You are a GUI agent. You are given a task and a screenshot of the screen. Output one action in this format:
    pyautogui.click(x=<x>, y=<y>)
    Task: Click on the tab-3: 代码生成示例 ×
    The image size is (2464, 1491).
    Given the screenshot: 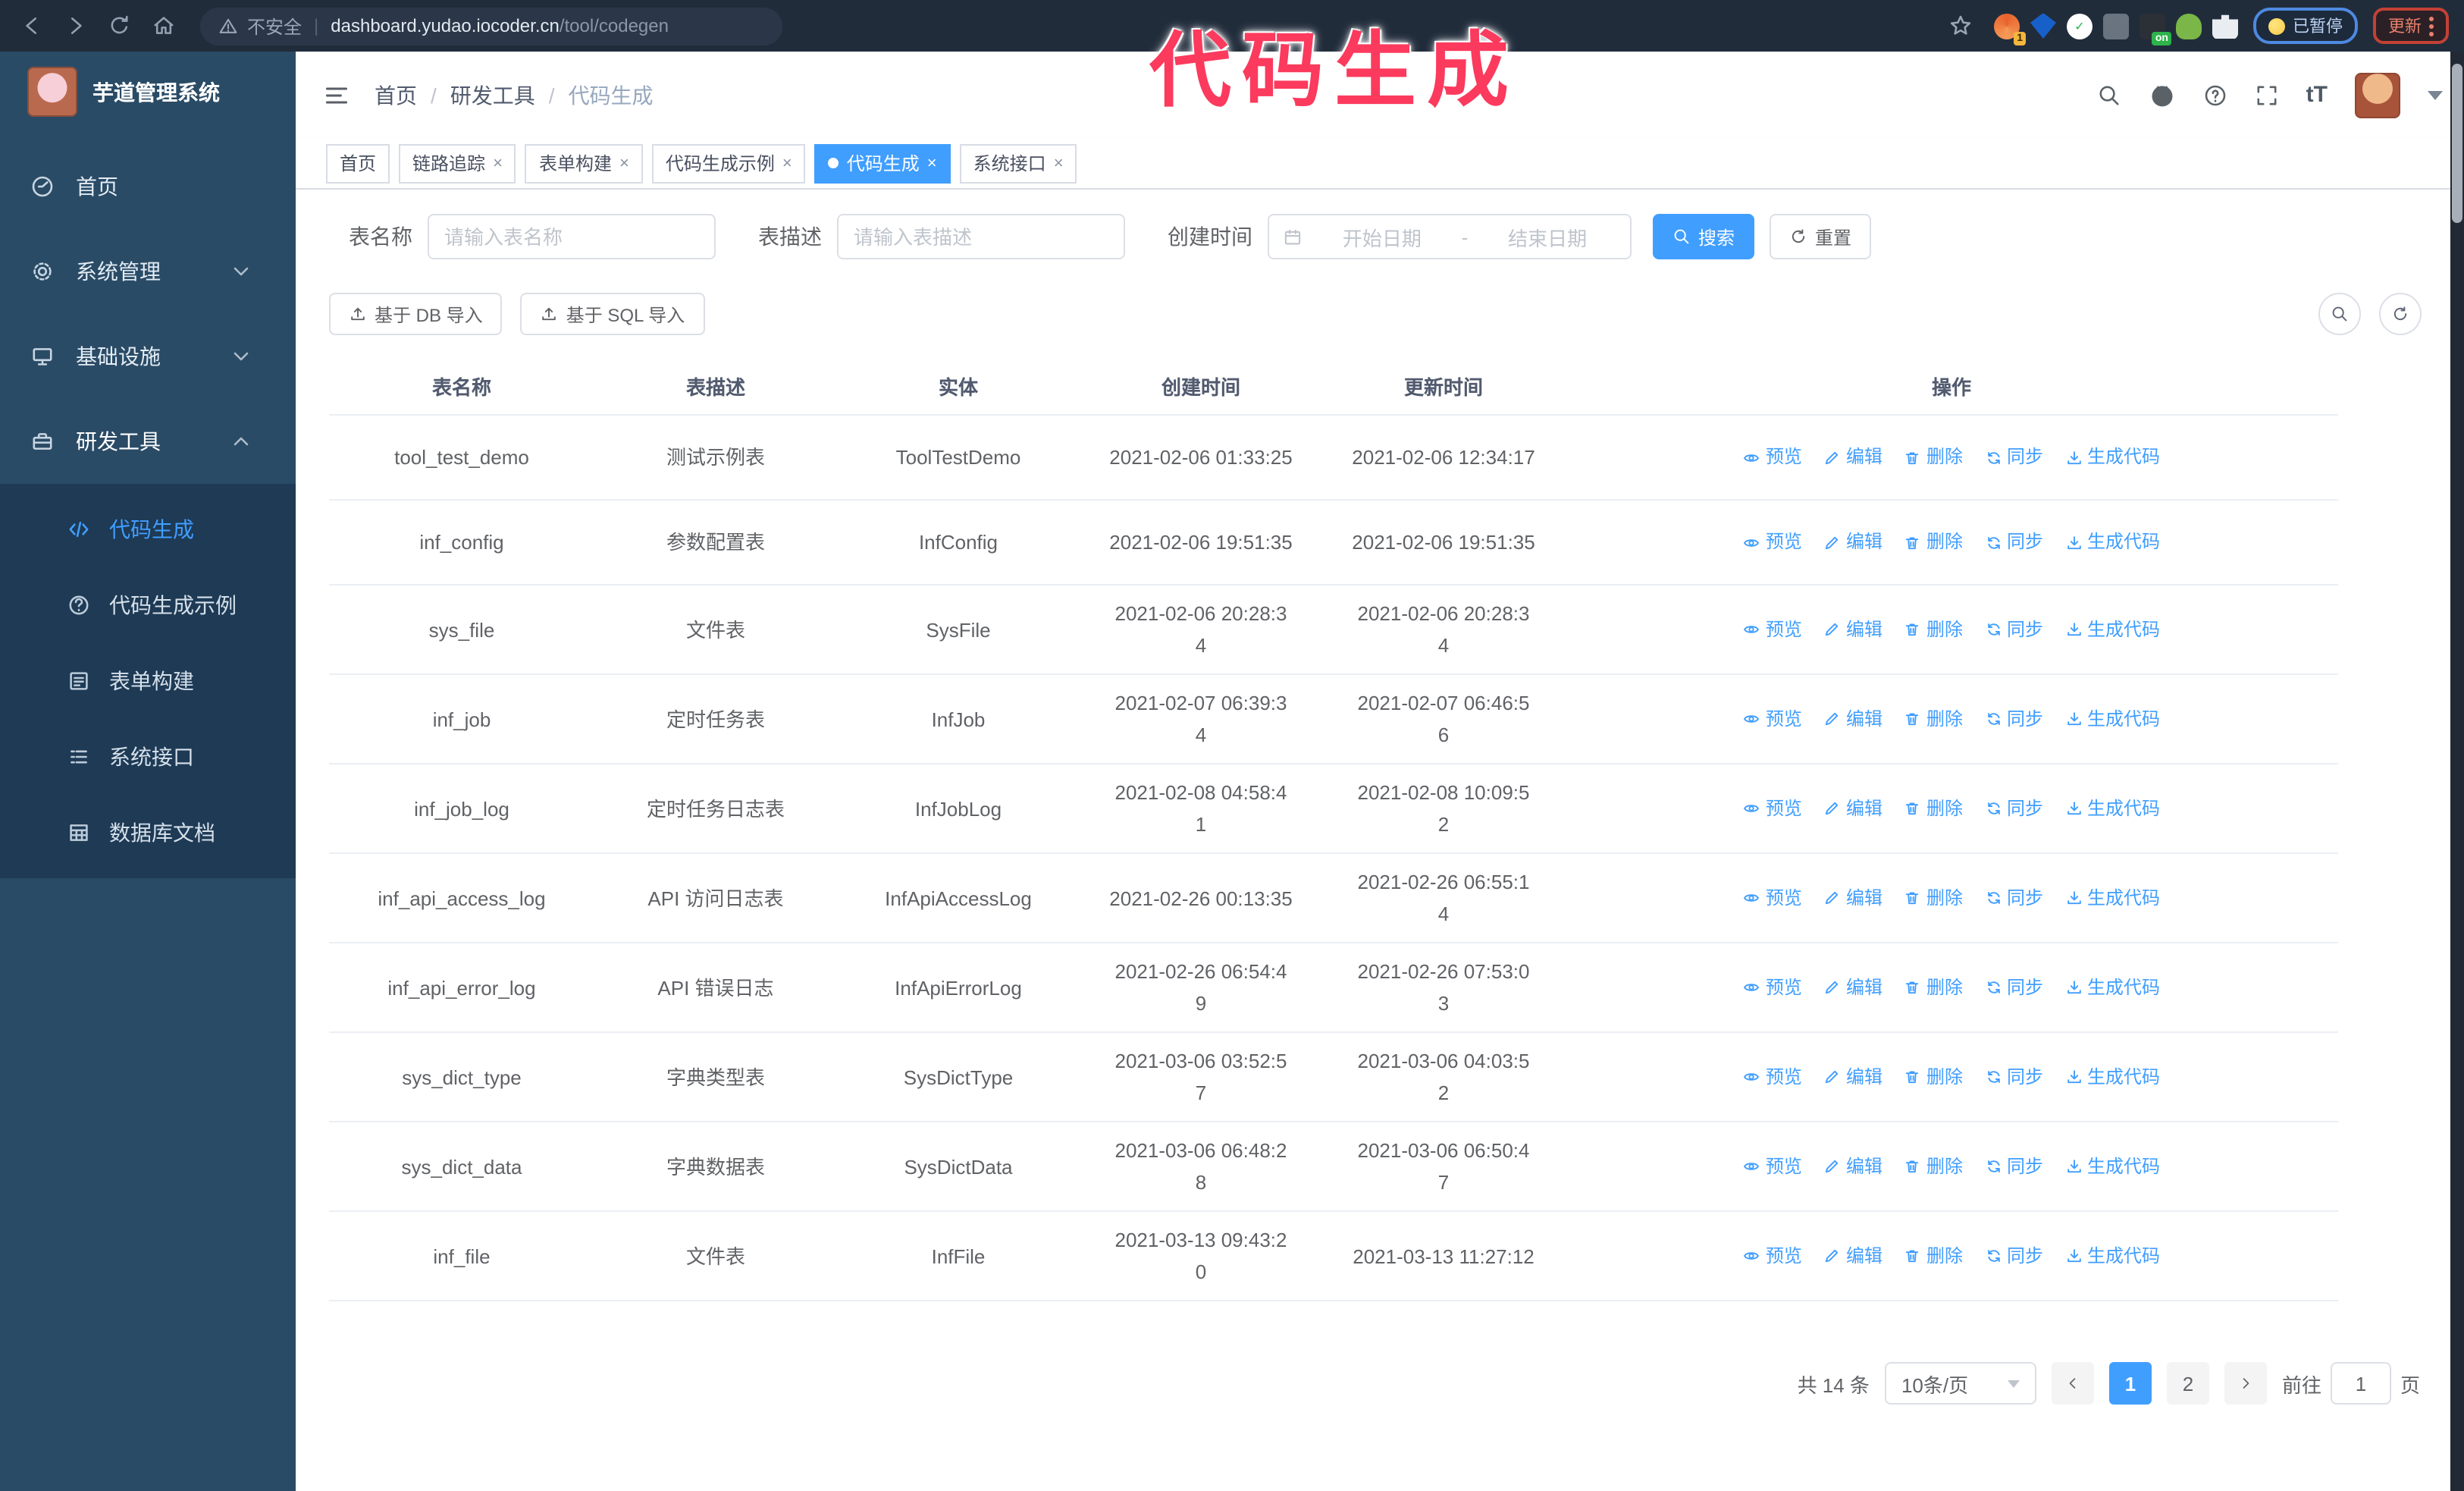 What is the action you would take?
    pyautogui.click(x=729, y=163)
    